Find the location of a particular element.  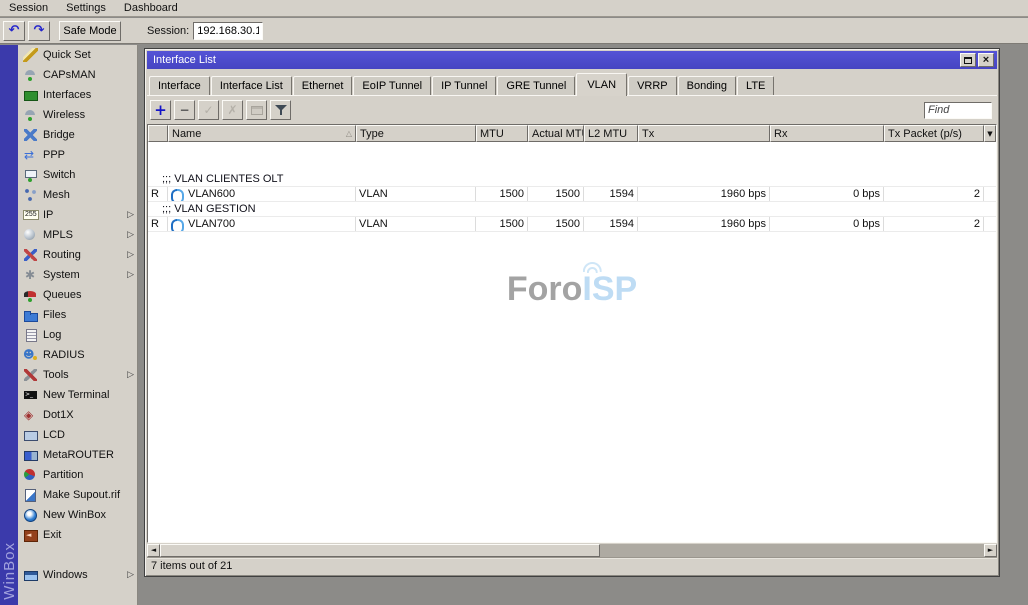

column-header-actual-mtu: Actual MTU is located at coordinates (556, 133).